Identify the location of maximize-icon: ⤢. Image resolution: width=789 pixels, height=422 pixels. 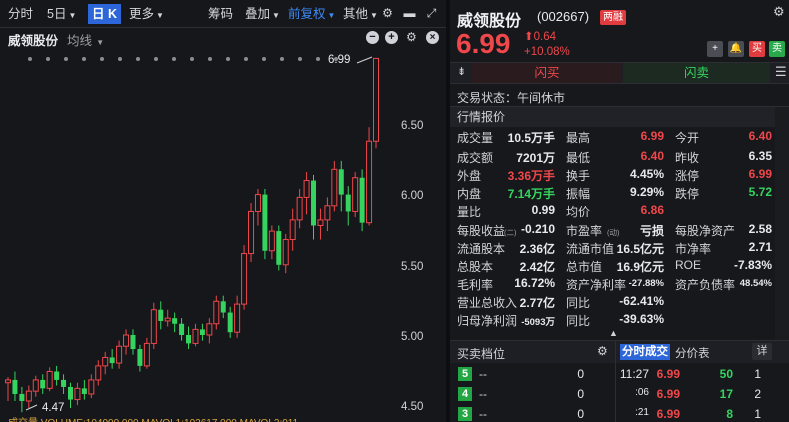
(431, 13).